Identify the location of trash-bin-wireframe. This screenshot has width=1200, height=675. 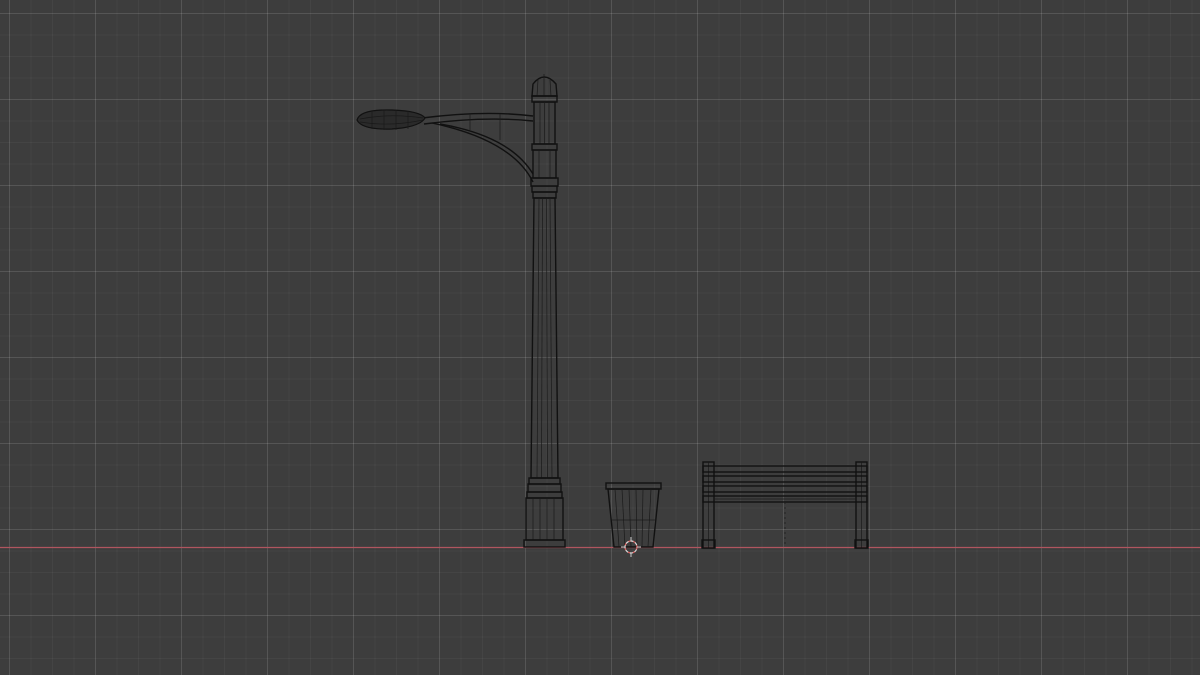
(633, 515).